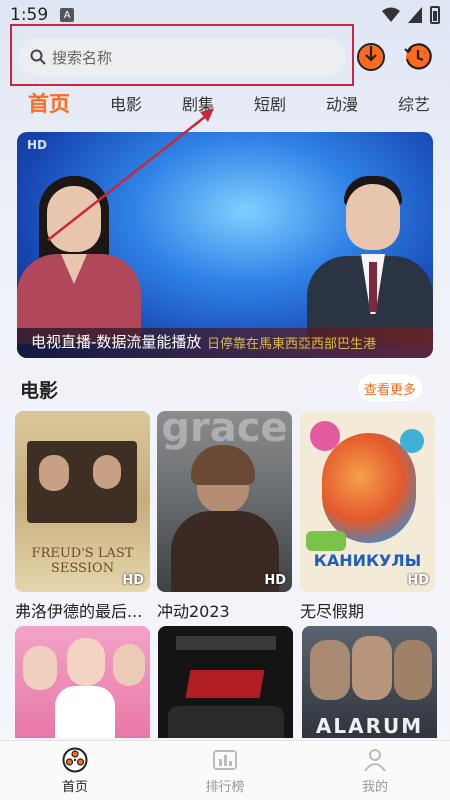  I want to click on bottom-navigation: 首页 排行榜 我的, so click(225, 770).